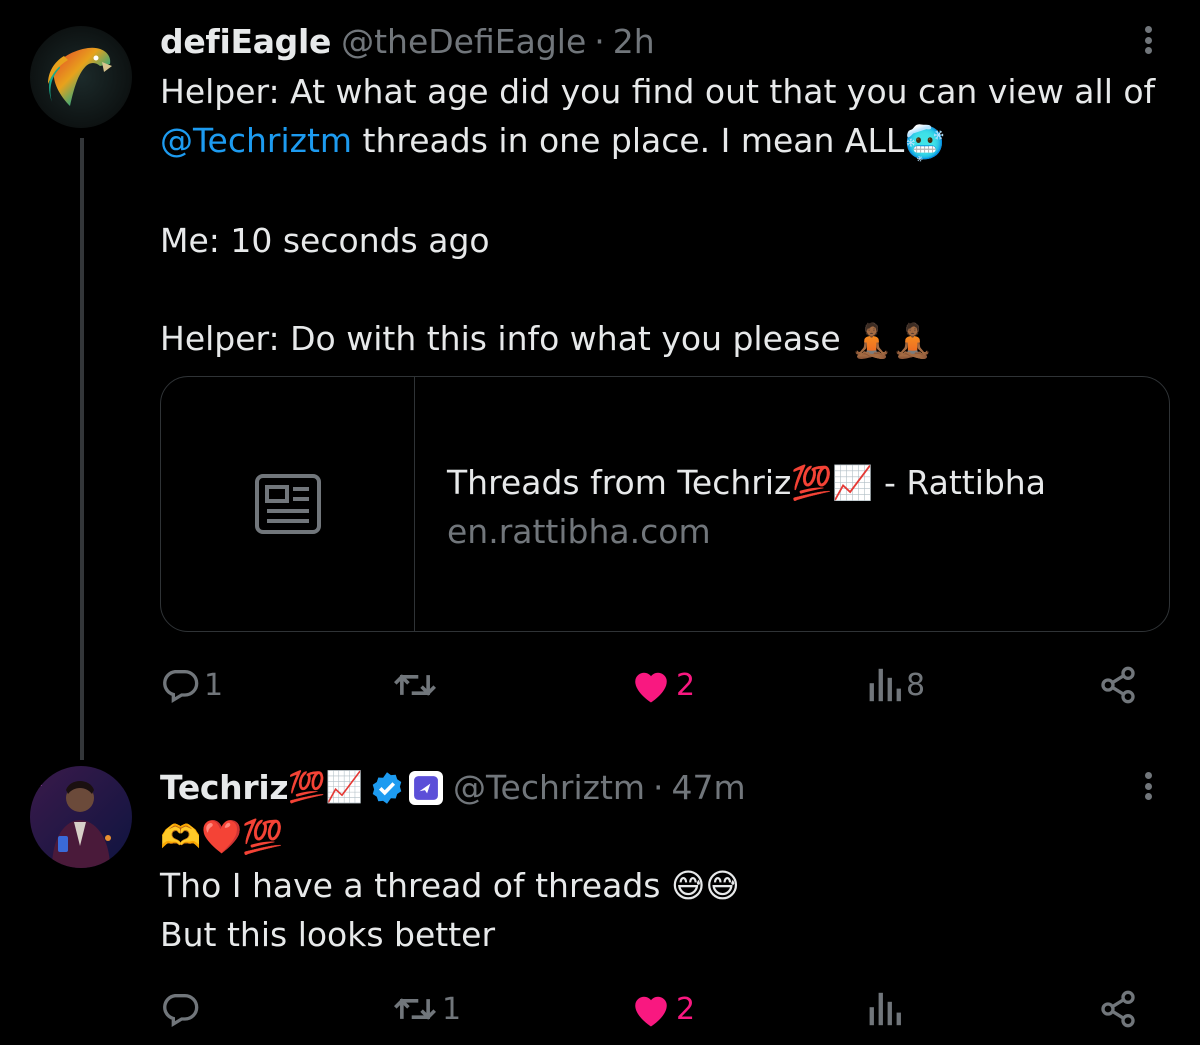 The width and height of the screenshot is (1200, 1045). I want to click on text-line-1: 🫶❤️💯, so click(222, 836).